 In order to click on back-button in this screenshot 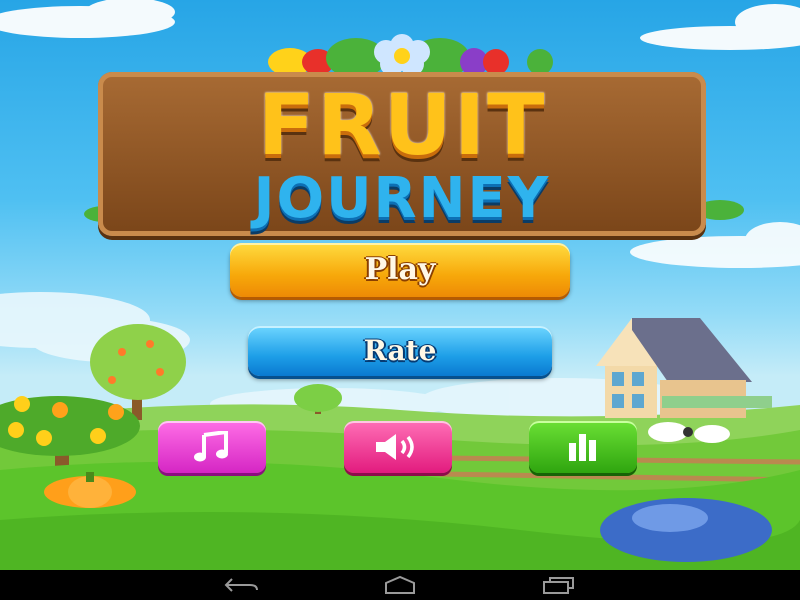, I will do `click(242, 585)`.